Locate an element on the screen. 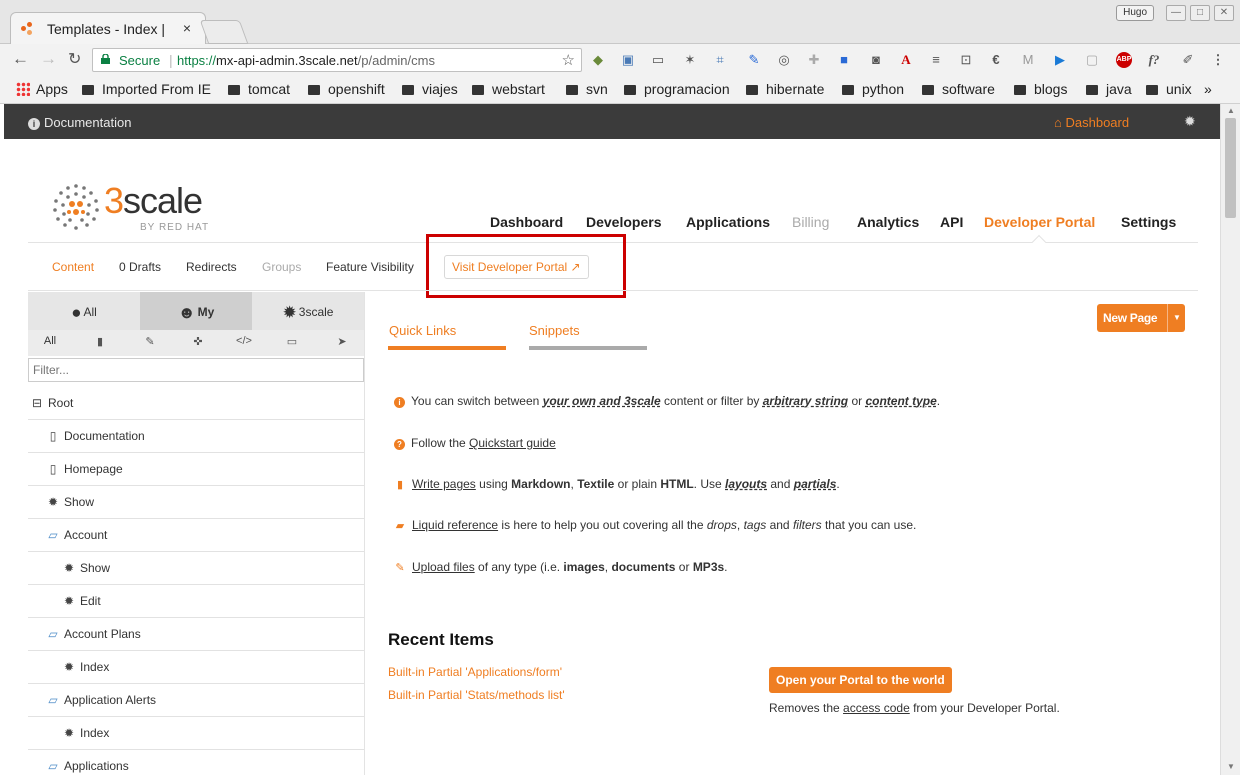 The width and height of the screenshot is (1240, 775). extension-icon-5: ⌗ is located at coordinates (720, 60).